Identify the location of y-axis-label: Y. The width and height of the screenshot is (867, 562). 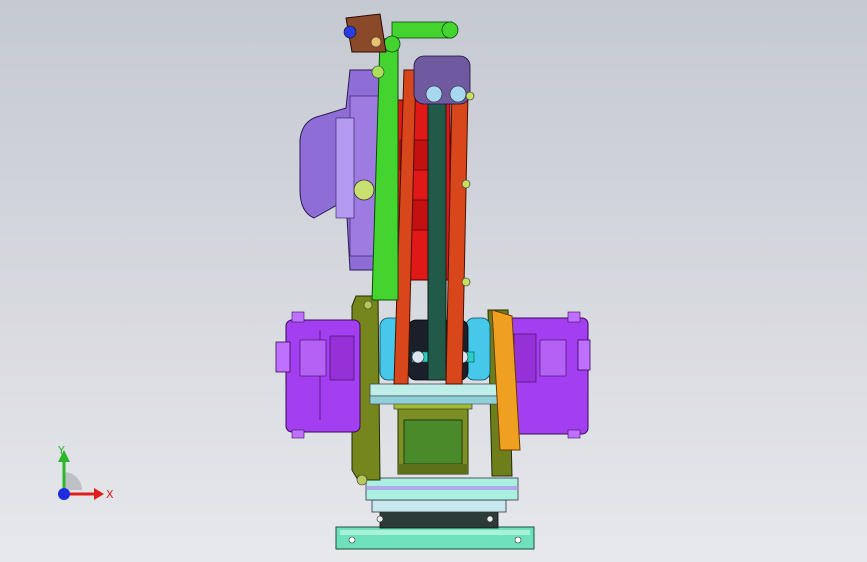
(61, 450).